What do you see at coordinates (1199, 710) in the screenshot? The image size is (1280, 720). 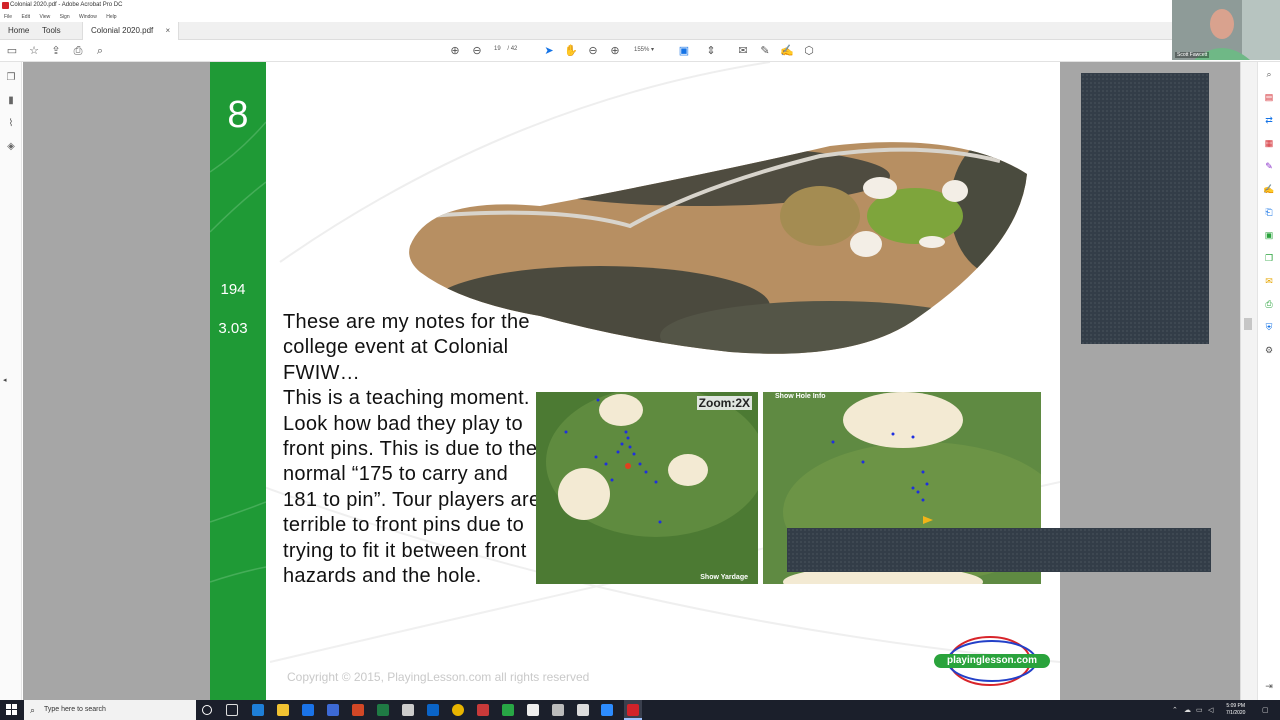 I see `tray-network-icon: ▭` at bounding box center [1199, 710].